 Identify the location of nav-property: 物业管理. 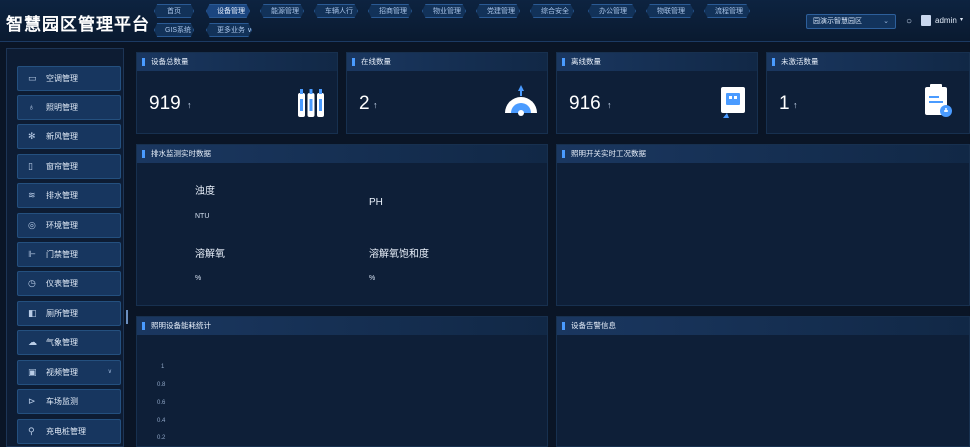
(444, 11).